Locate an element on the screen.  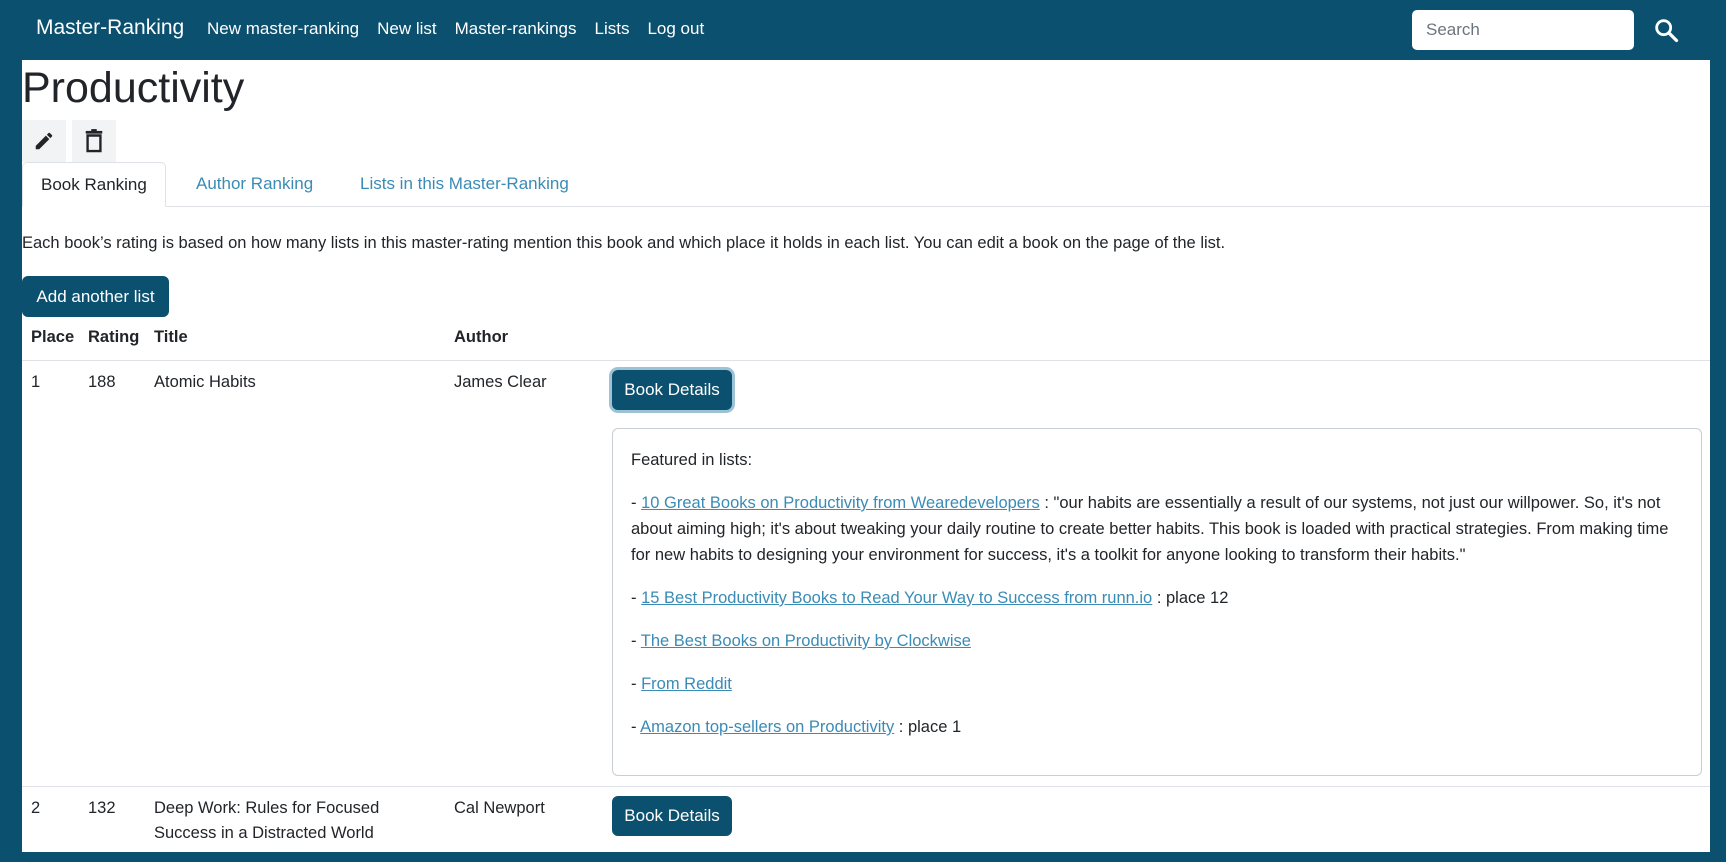
row-1-book-details-button: Book Details is located at coordinates (672, 390).